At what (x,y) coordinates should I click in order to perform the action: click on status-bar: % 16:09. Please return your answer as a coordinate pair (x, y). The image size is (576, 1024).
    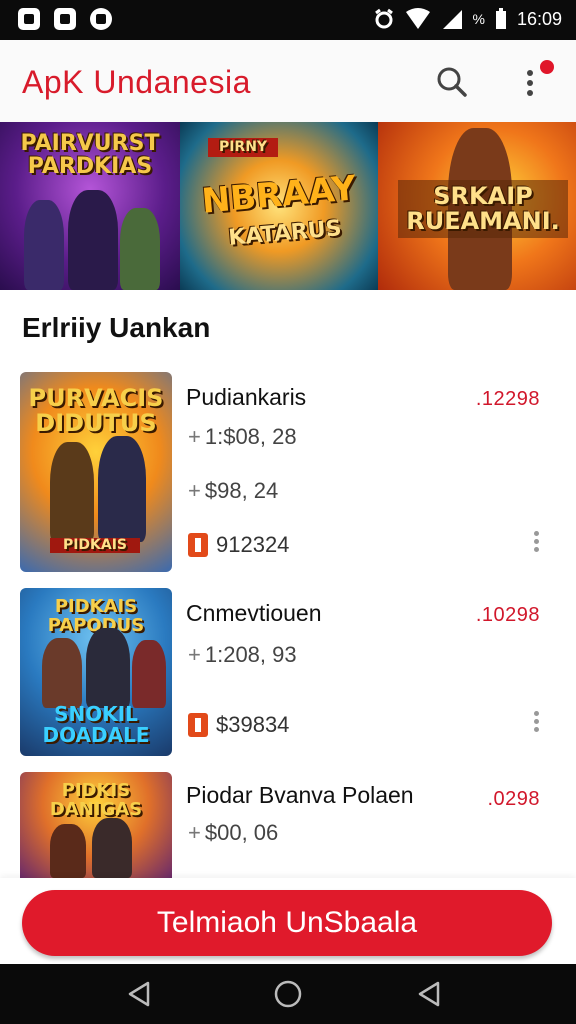
    Looking at the image, I should click on (288, 20).